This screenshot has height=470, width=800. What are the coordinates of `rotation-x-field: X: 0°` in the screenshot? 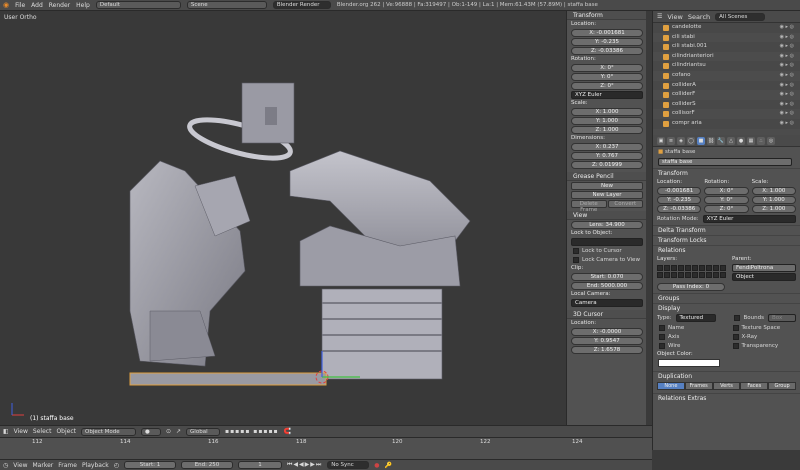 It's located at (607, 68).